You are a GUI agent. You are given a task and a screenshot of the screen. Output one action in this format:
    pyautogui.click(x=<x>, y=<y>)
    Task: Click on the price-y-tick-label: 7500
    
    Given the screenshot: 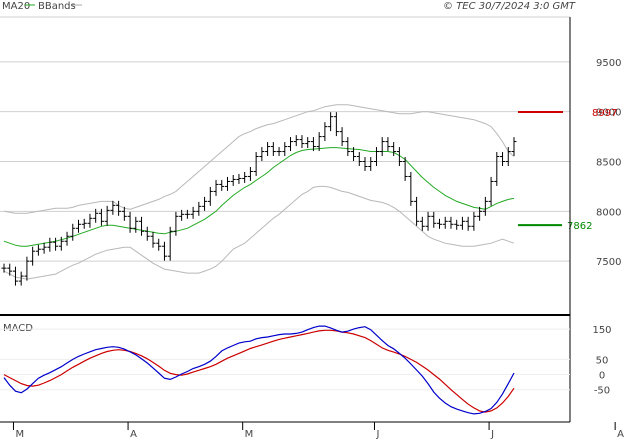 What is the action you would take?
    pyautogui.click(x=608, y=262)
    